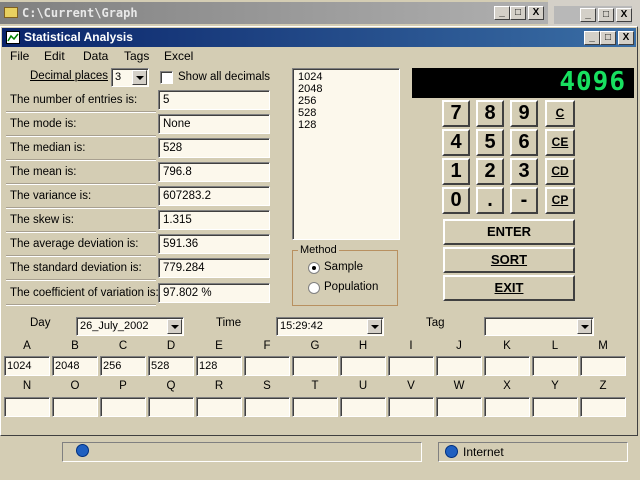 This screenshot has width=640, height=480. Describe the element at coordinates (75, 366) in the screenshot. I see `grid-cell: 2048` at that location.